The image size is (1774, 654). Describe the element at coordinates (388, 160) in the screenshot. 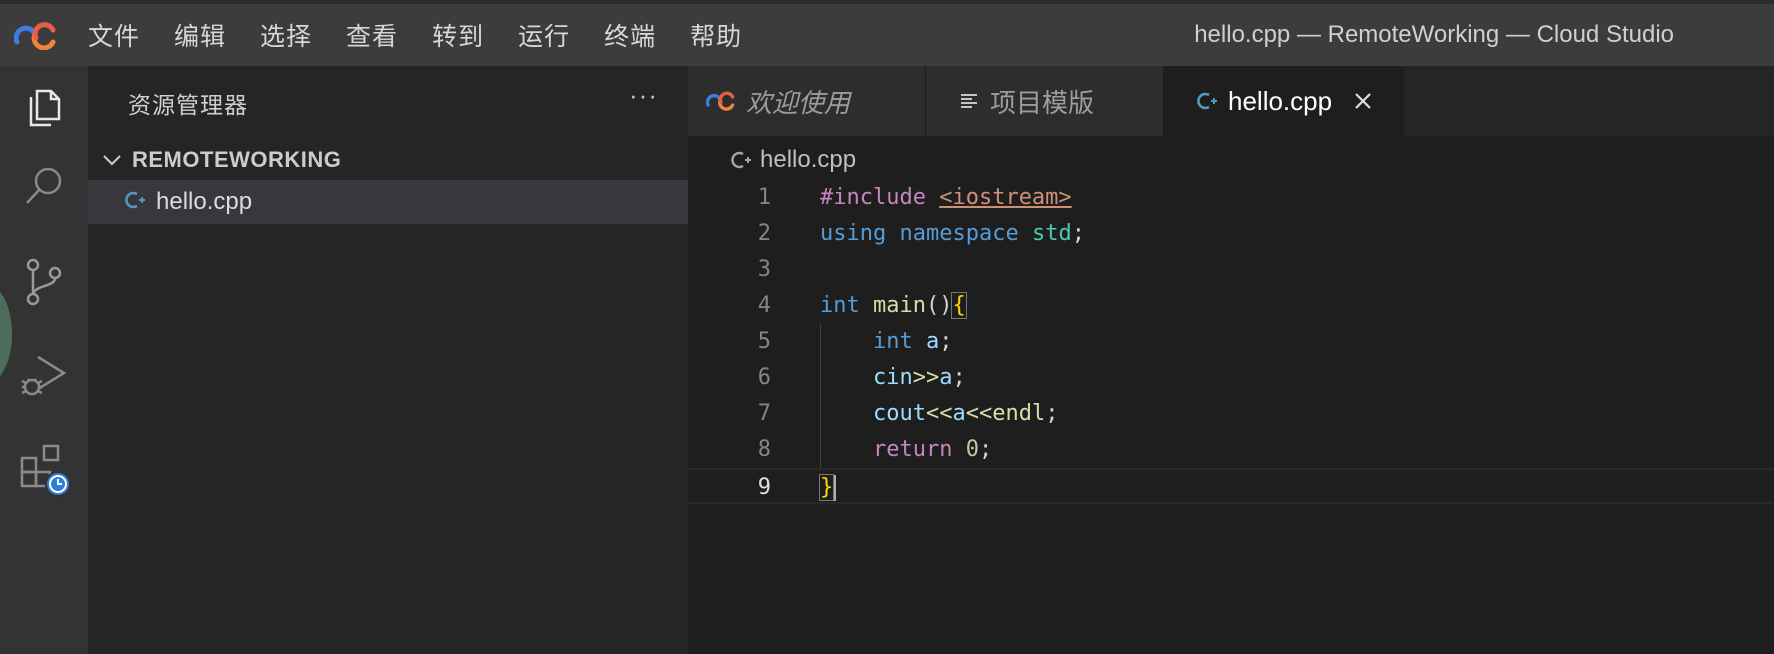

I see `folder-row-remoteworking: REMOTEWORKING` at that location.